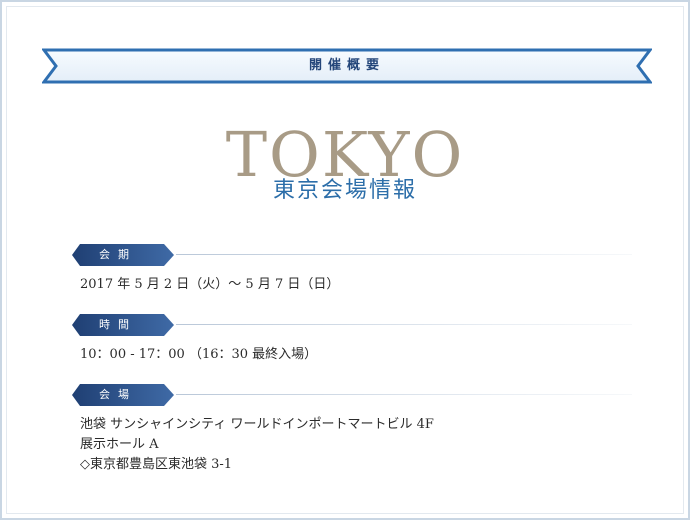 The width and height of the screenshot is (690, 520). I want to click on section-header: 時間, so click(352, 325).